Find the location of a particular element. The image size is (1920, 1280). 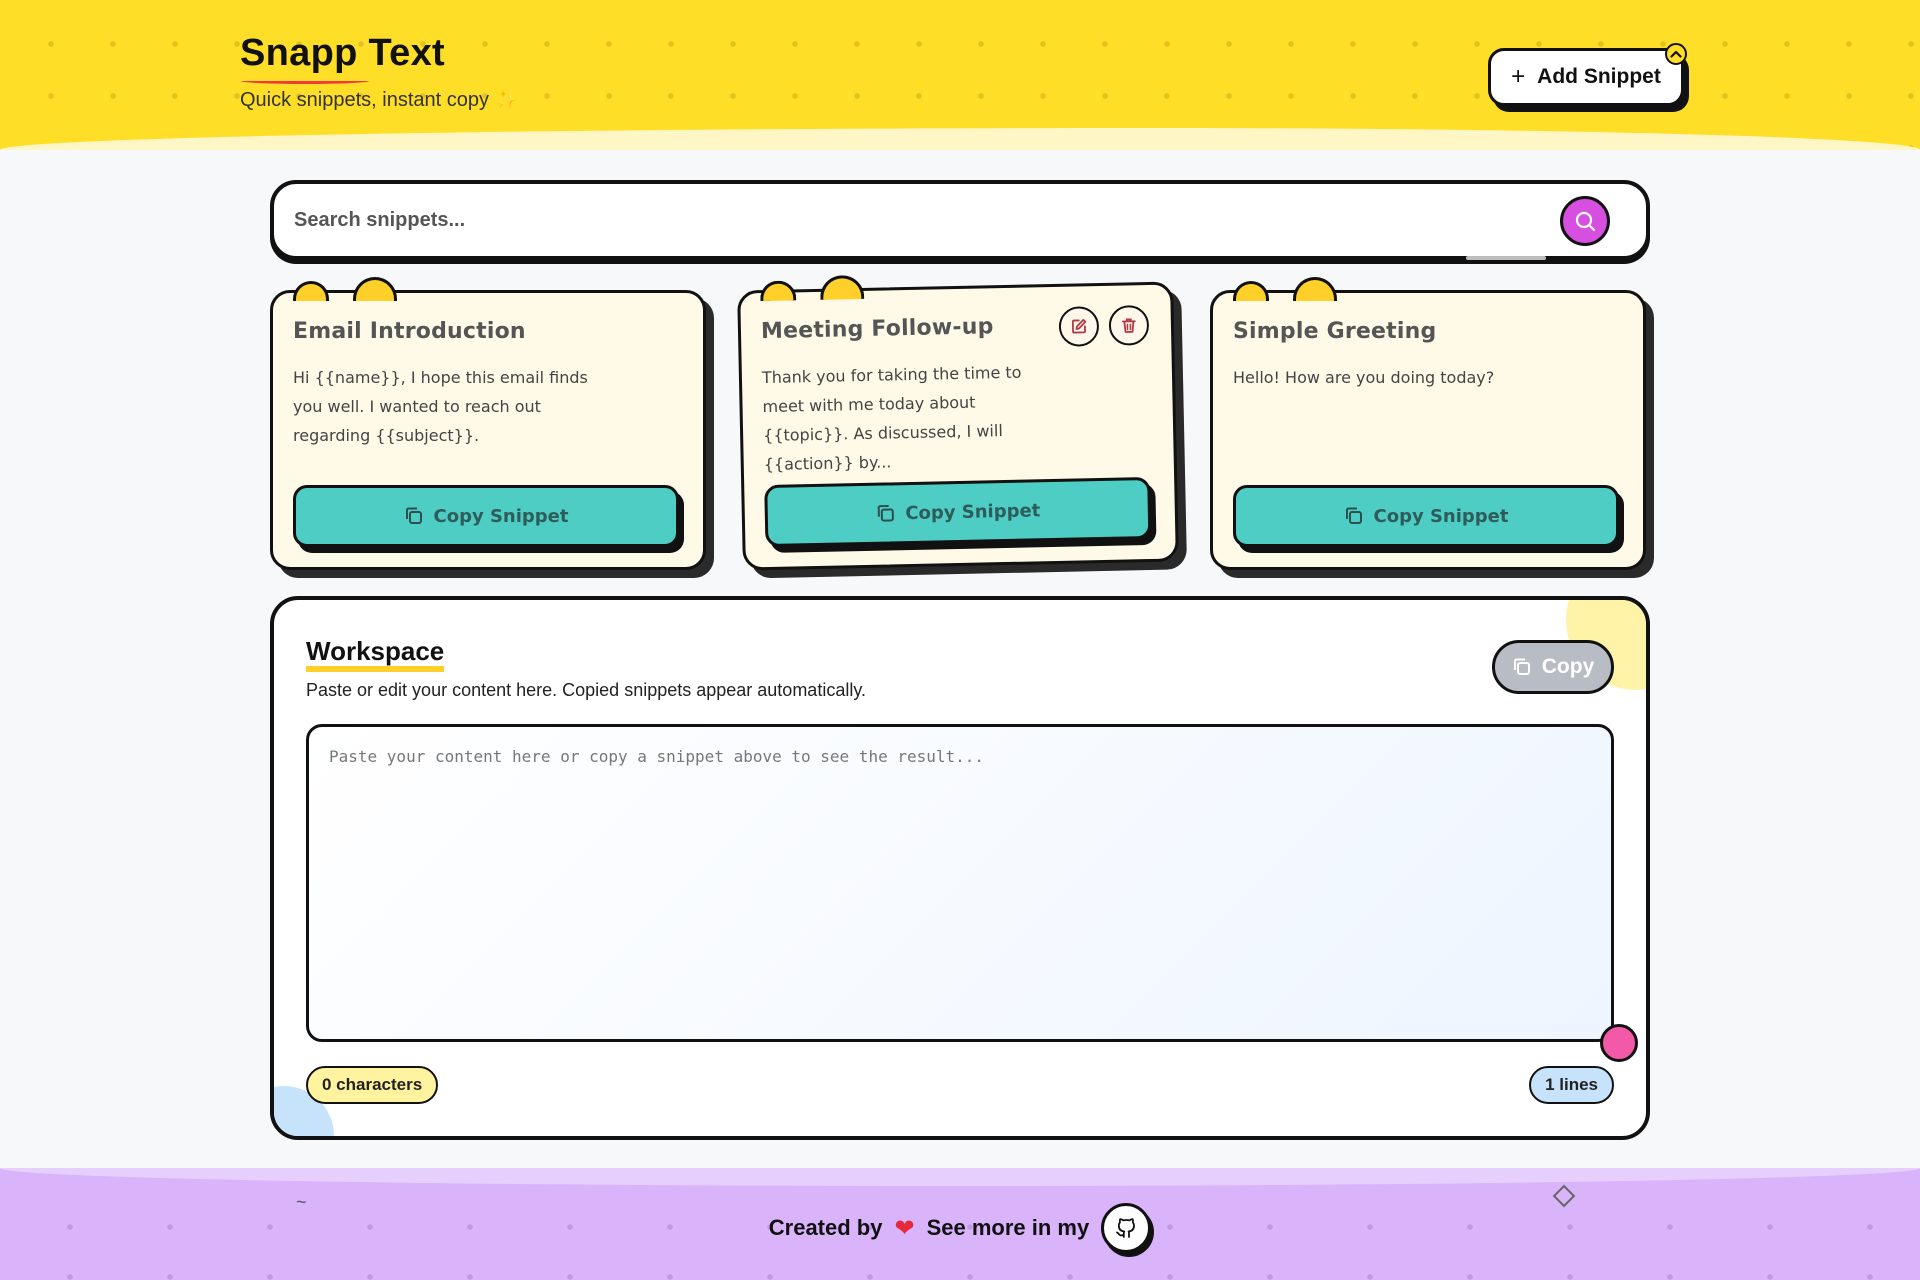

github-link is located at coordinates (1126, 1228).